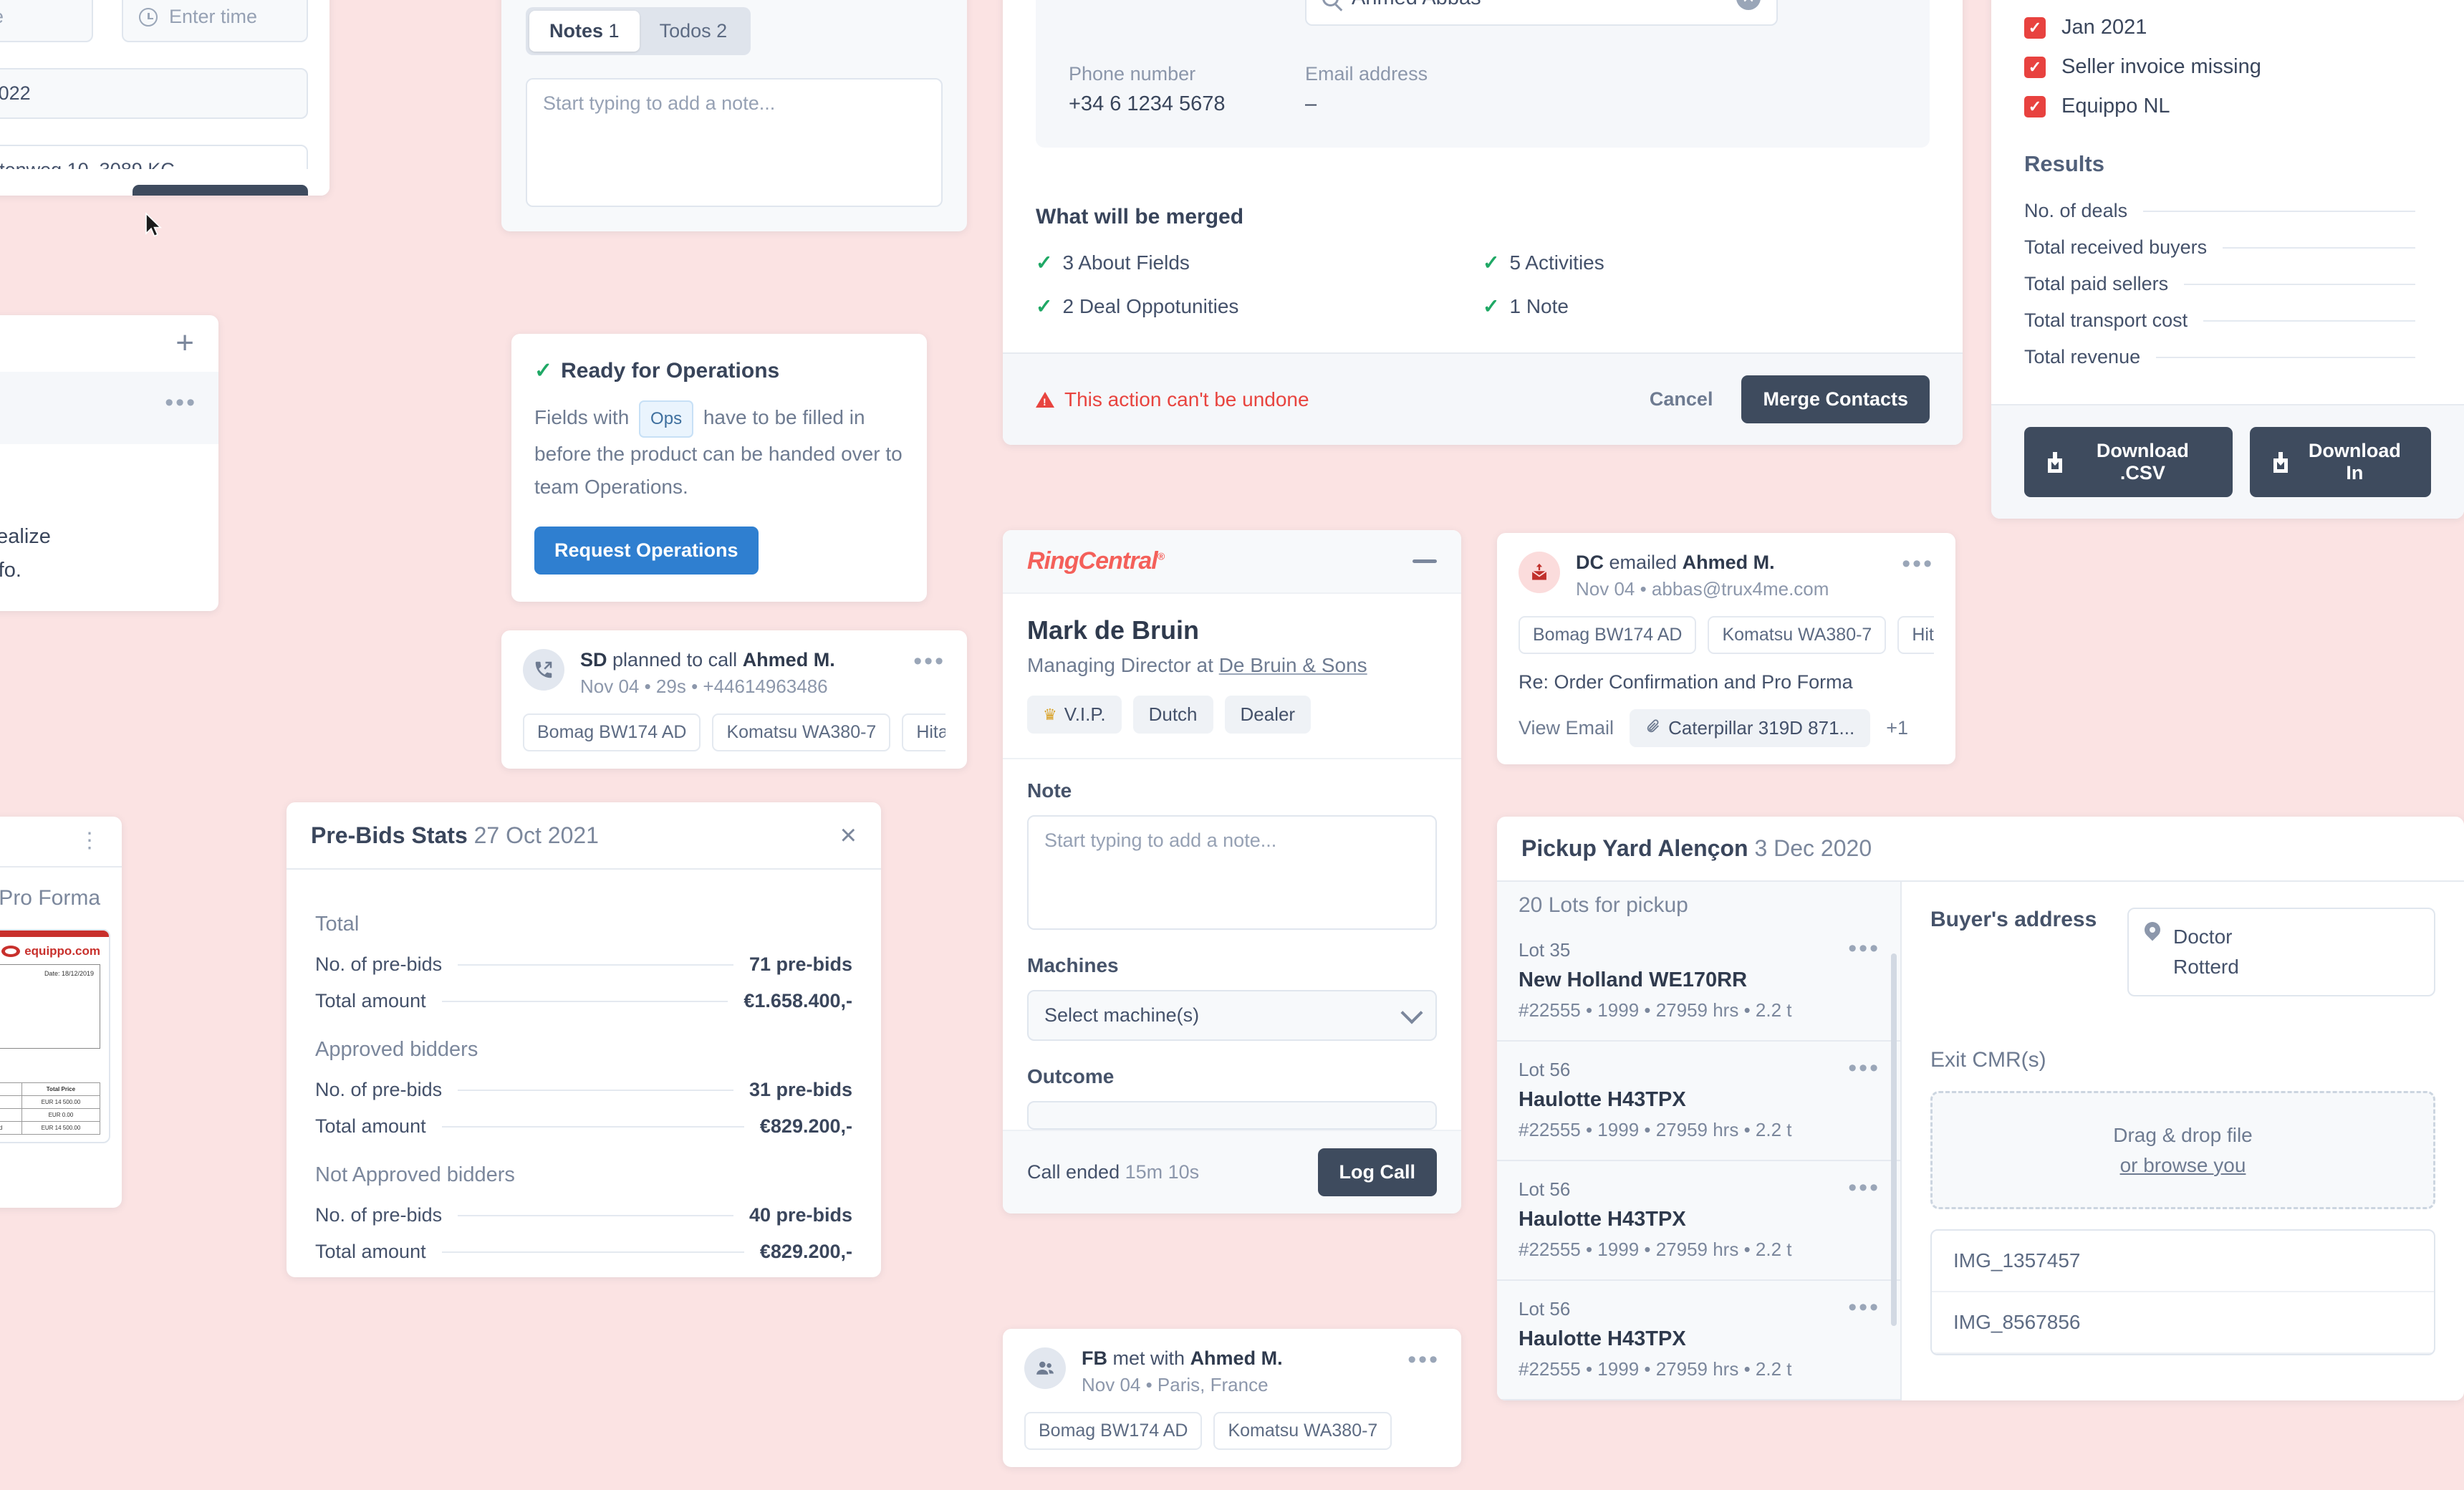 This screenshot has height=1490, width=2464. Describe the element at coordinates (2340, 462) in the screenshot. I see `download-invoice-button: Download In` at that location.